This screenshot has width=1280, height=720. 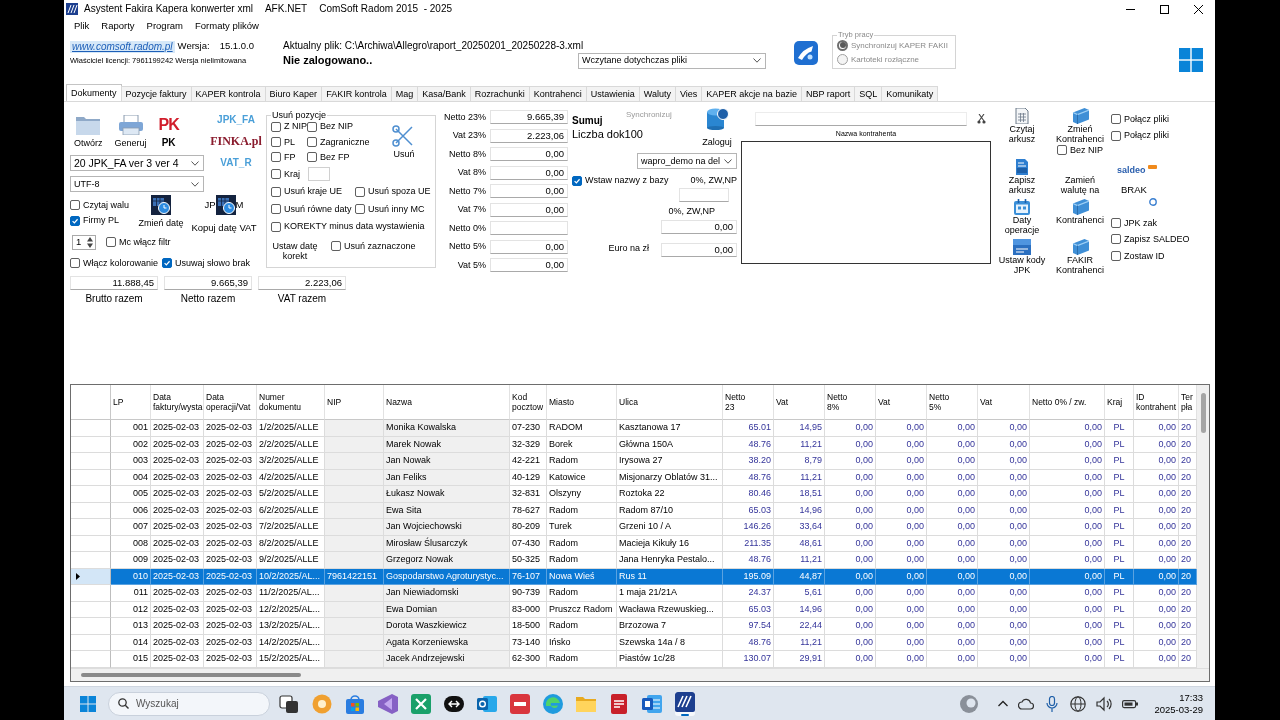 I want to click on scrollbar-thumb, so click(x=191, y=674).